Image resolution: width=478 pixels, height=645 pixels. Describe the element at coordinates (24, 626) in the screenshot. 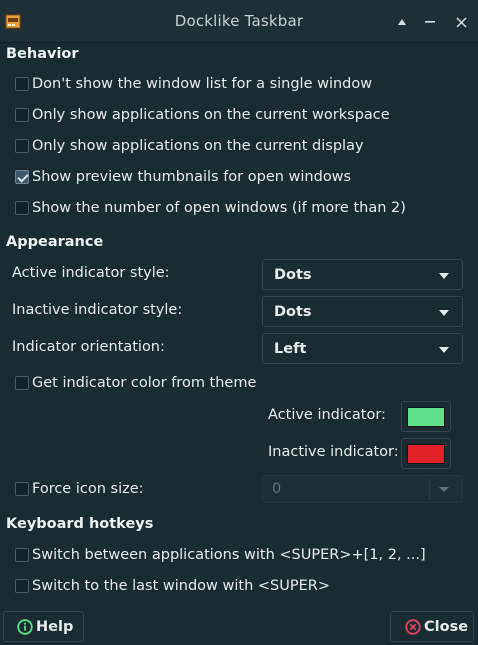

I see `help-circle-icon` at that location.